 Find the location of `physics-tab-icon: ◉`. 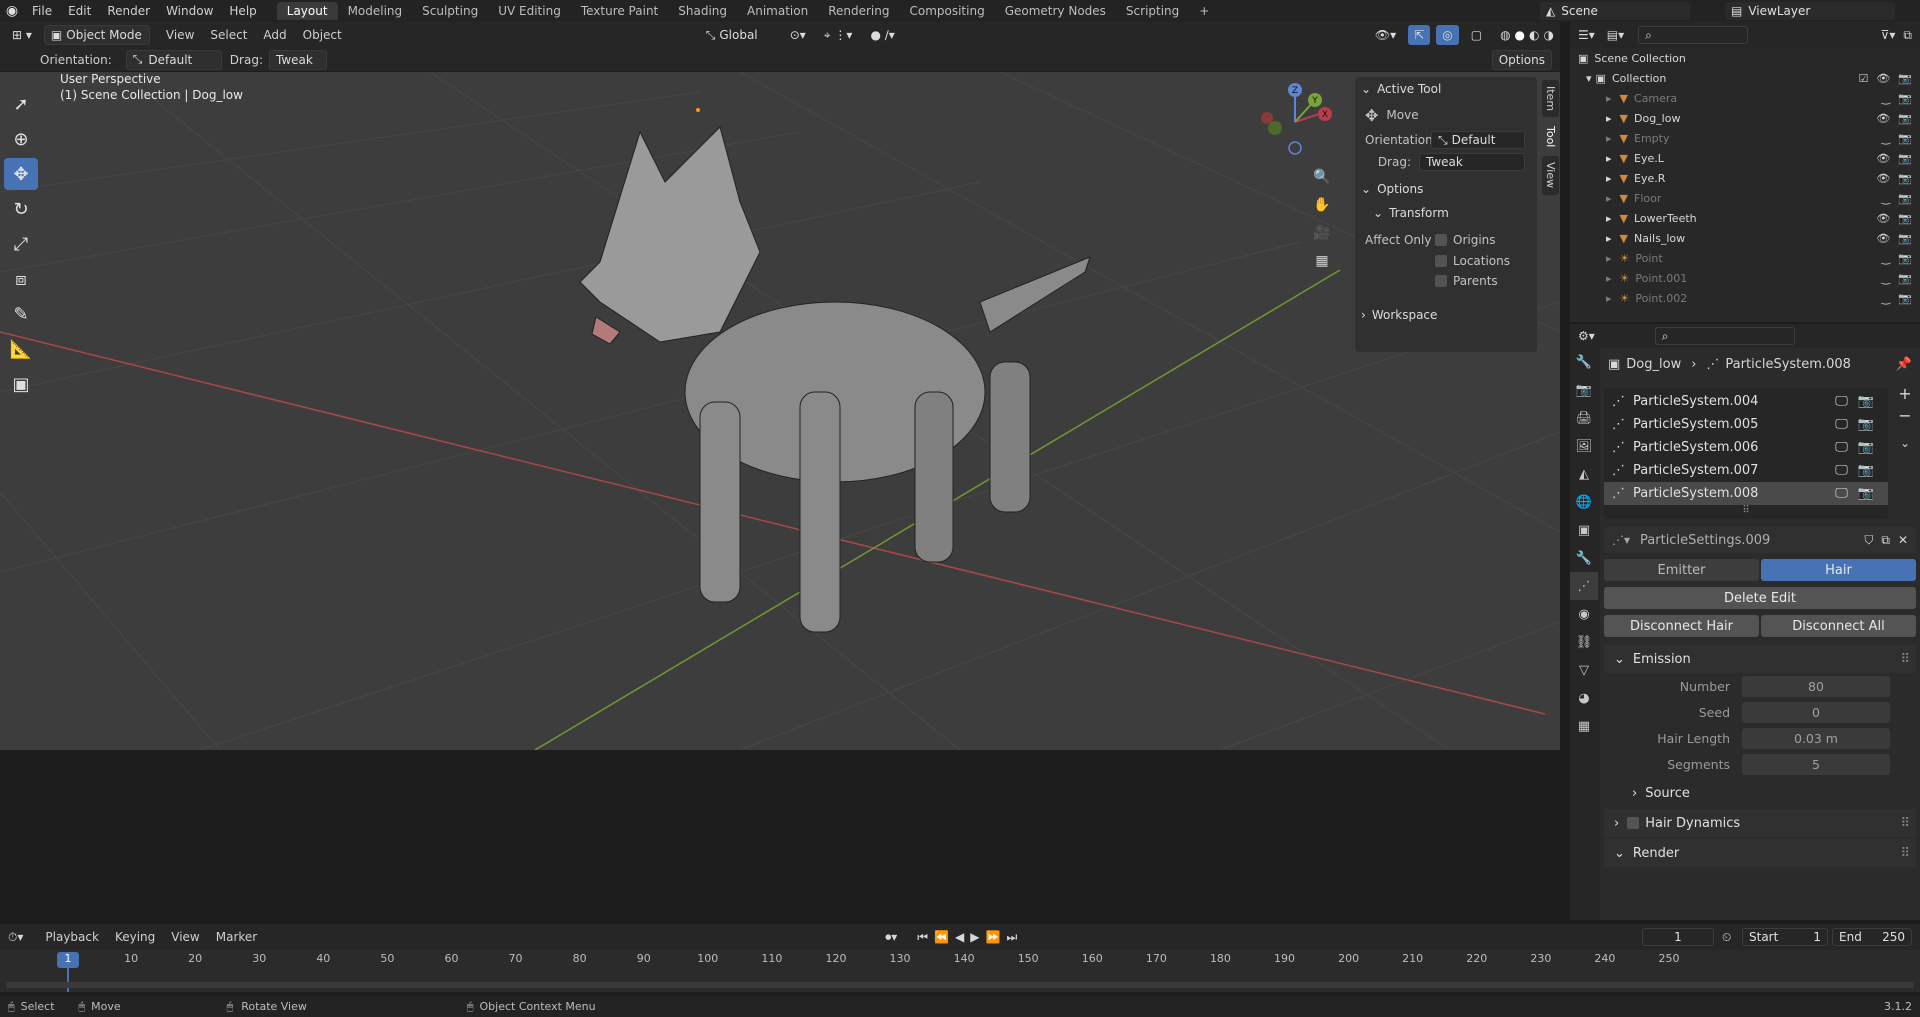

physics-tab-icon: ◉ is located at coordinates (1584, 614).